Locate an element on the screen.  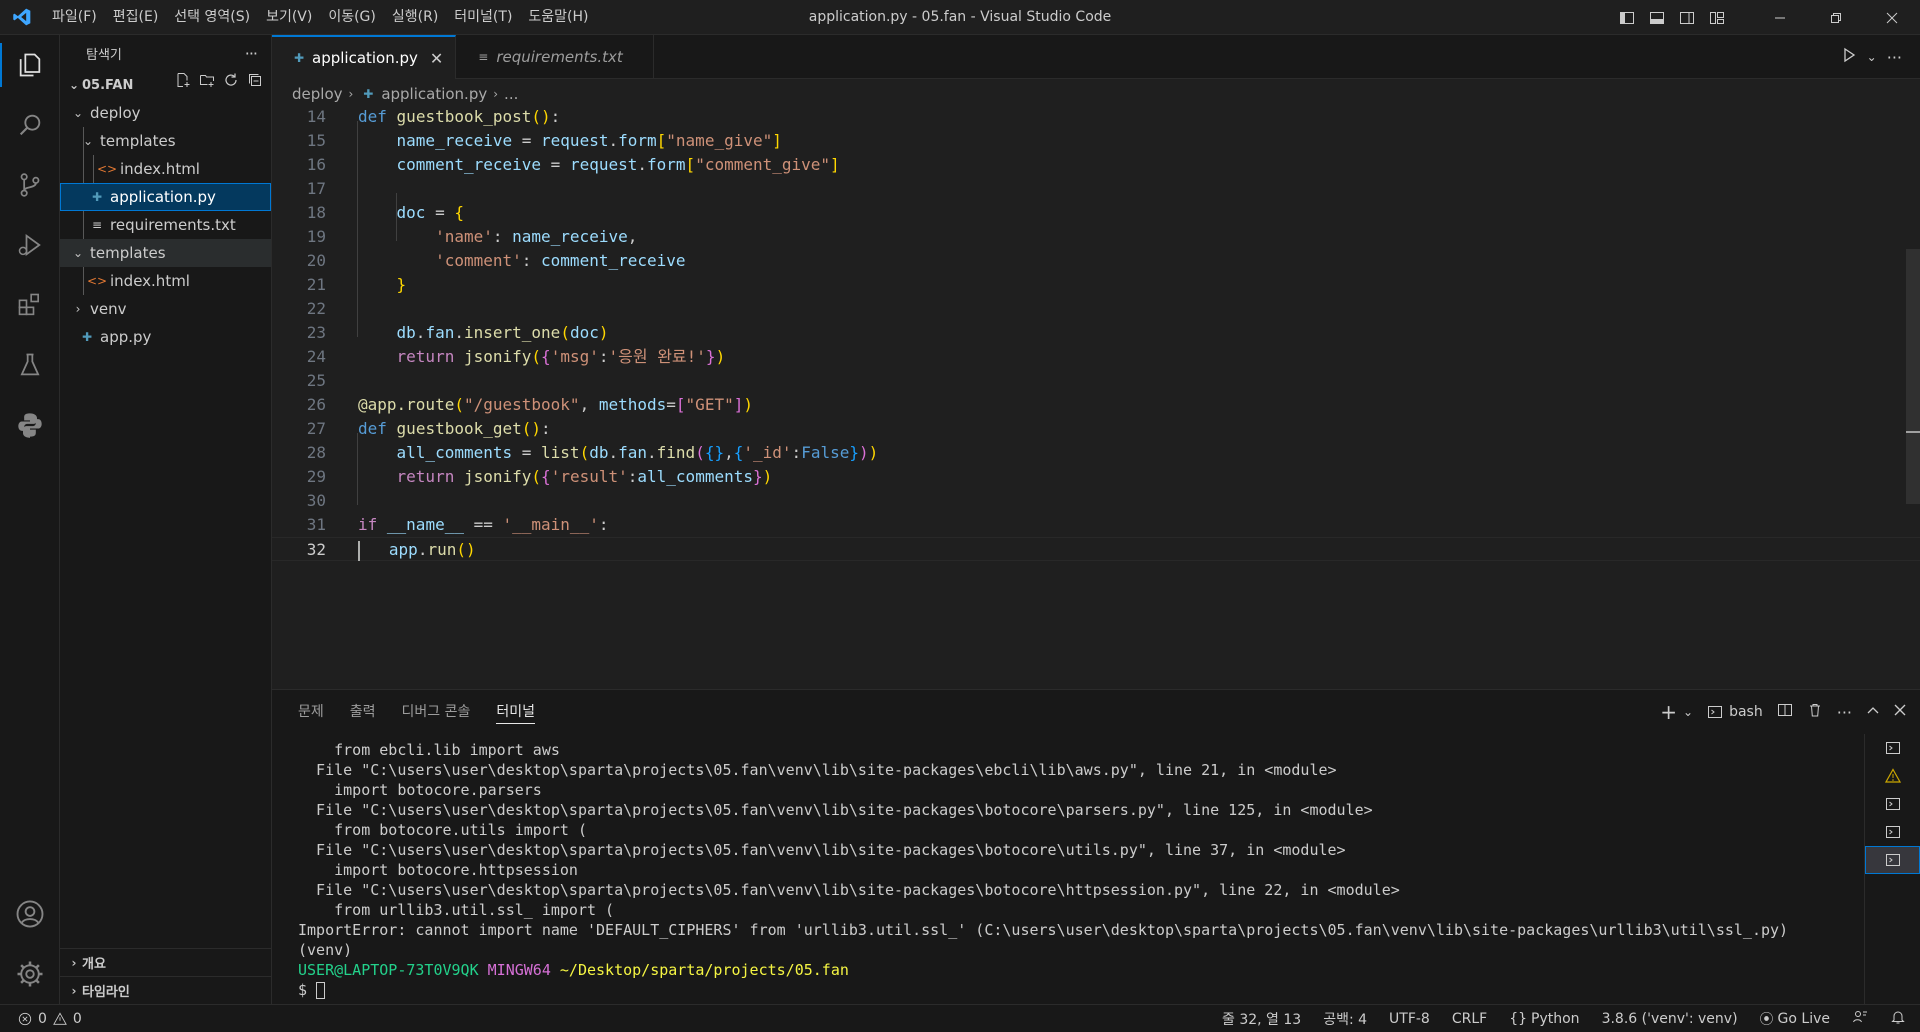
python-icon is located at coordinates (30, 425).